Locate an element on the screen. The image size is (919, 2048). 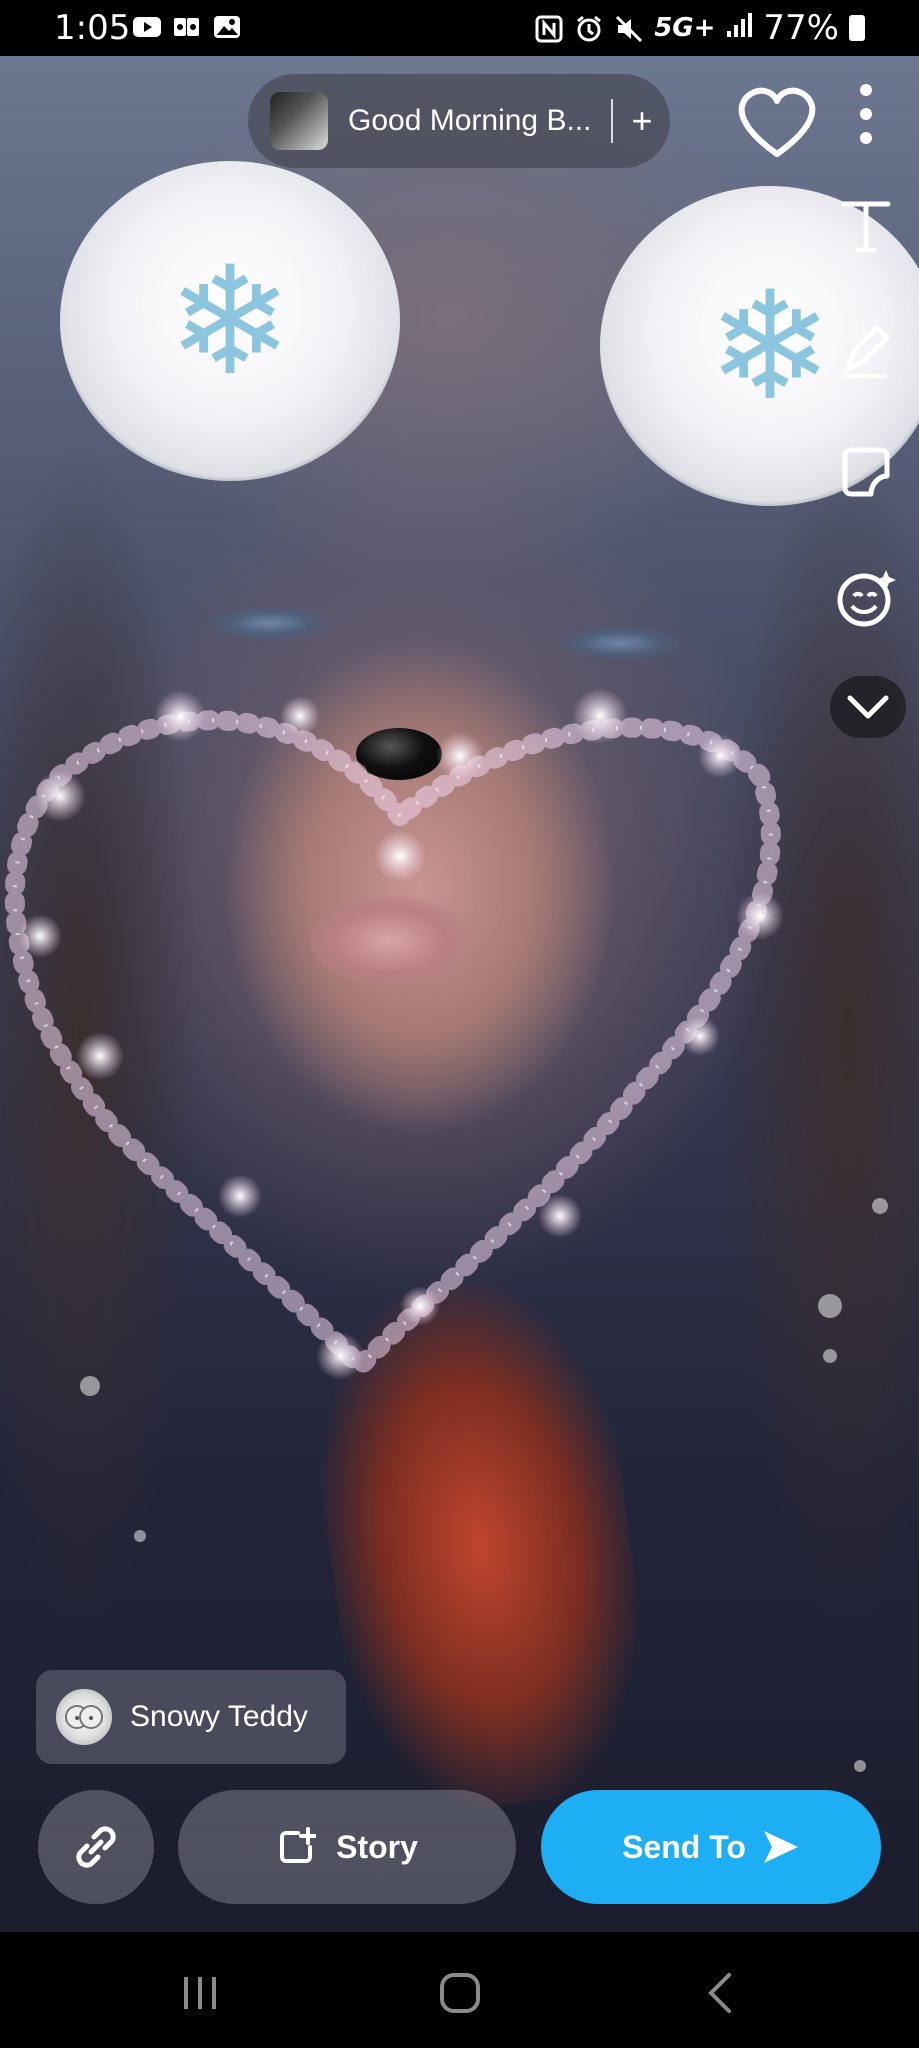
sound-thumbnail is located at coordinates (299, 121).